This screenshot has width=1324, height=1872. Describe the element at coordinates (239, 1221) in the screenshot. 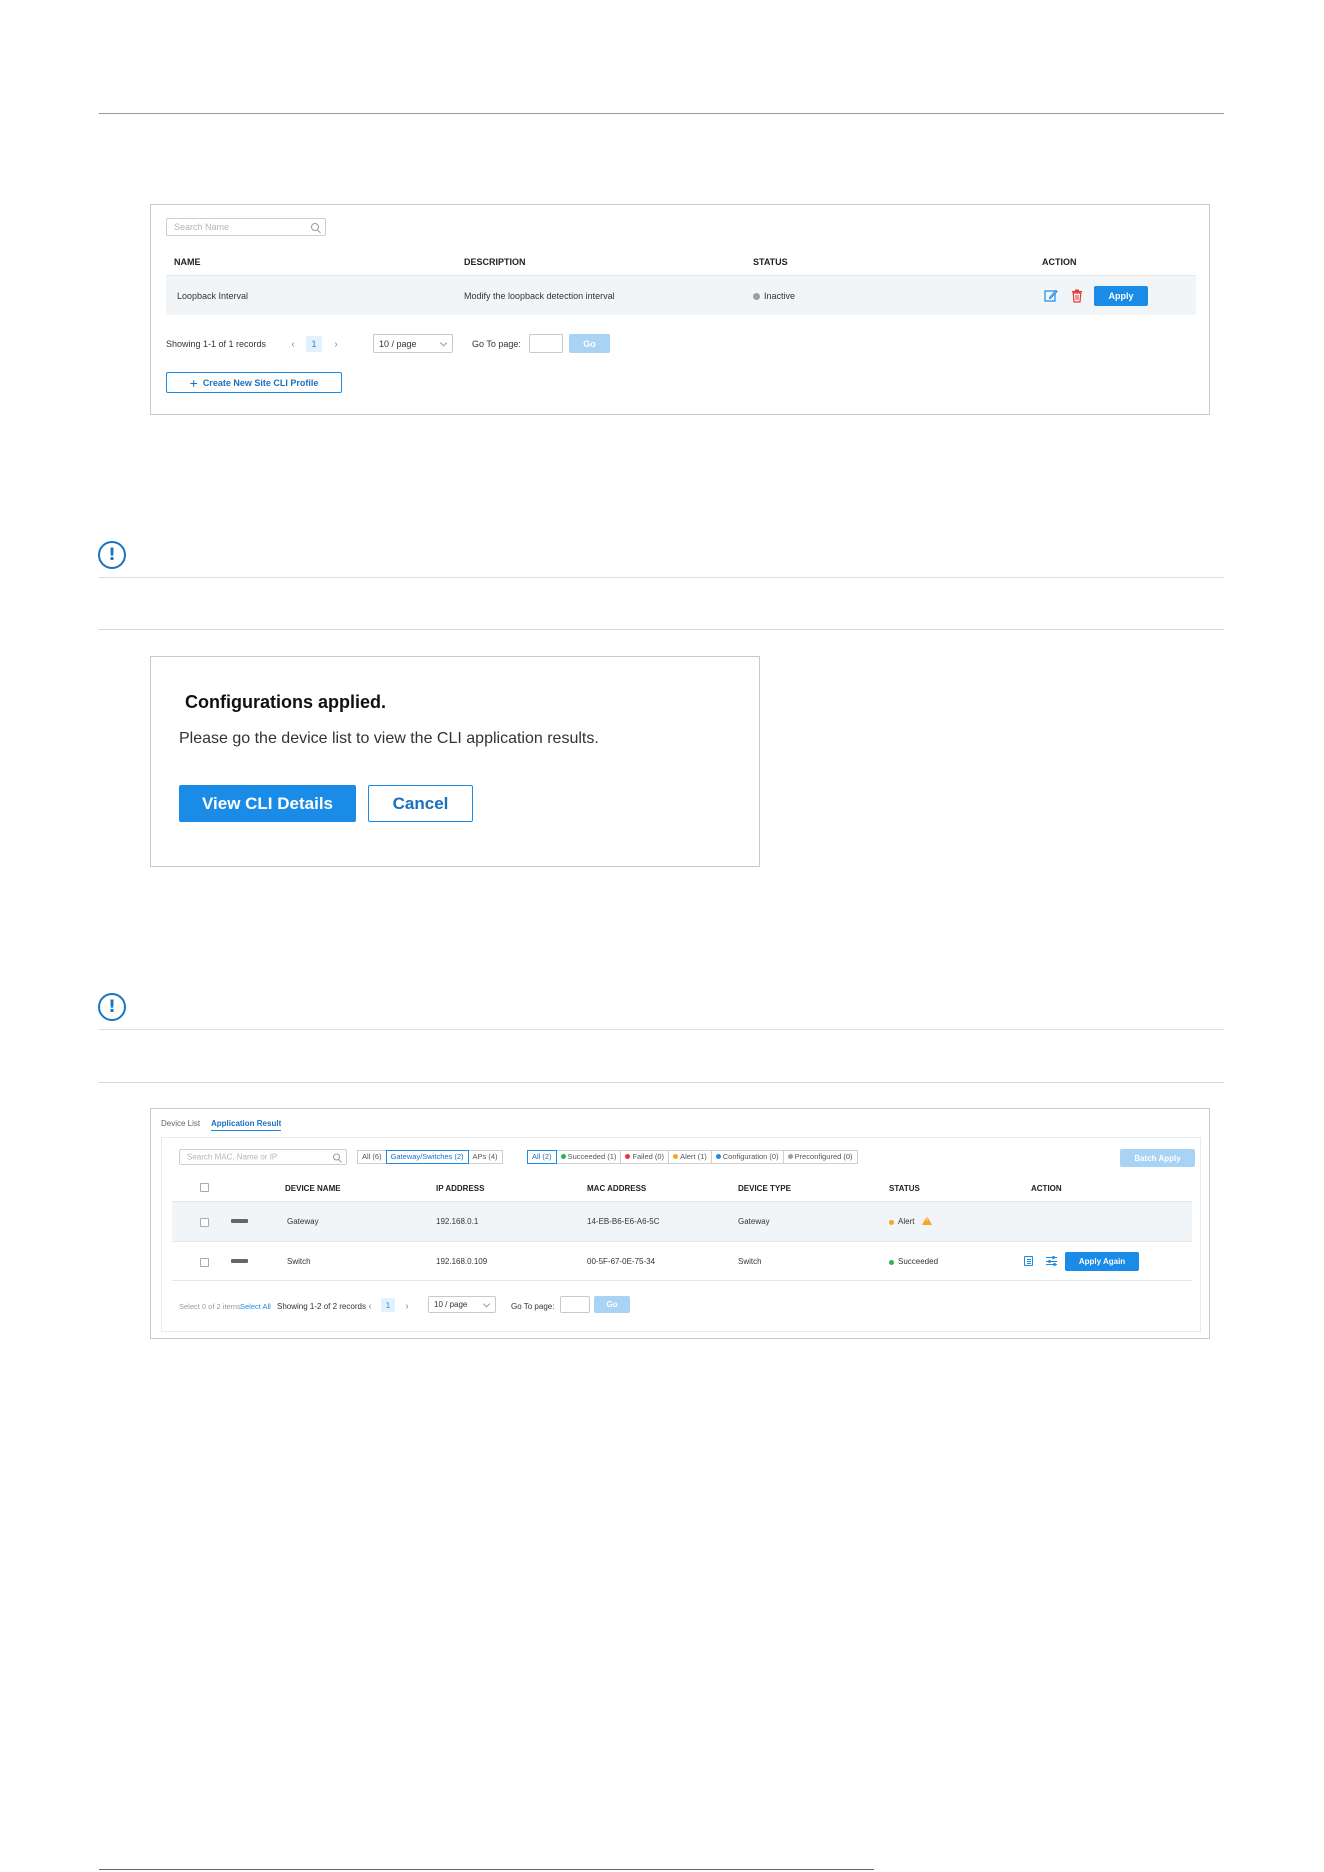

I see `gateway-device-image` at that location.